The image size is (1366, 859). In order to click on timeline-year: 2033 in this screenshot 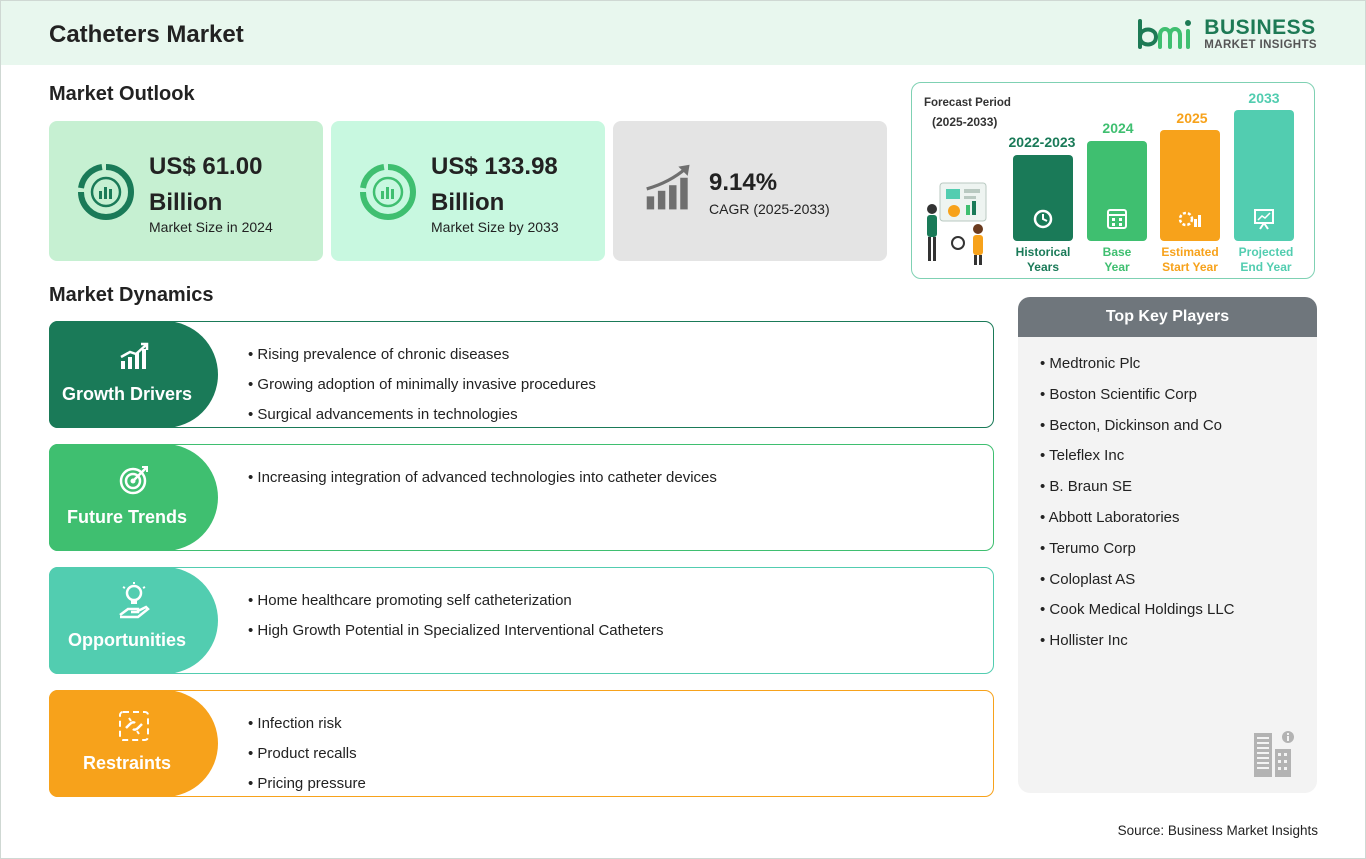, I will do `click(1264, 98)`.